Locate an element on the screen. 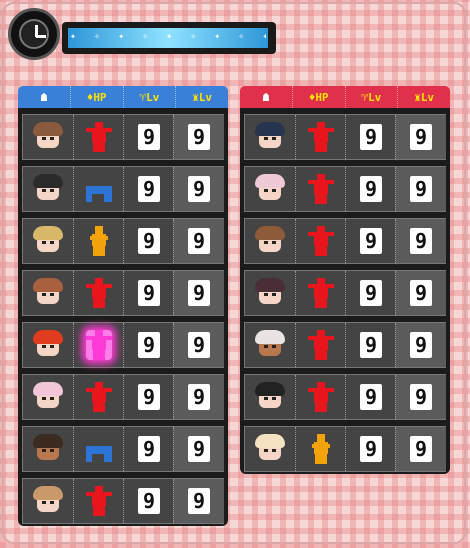 This screenshot has width=470, height=548. clock-icon is located at coordinates (34, 34).